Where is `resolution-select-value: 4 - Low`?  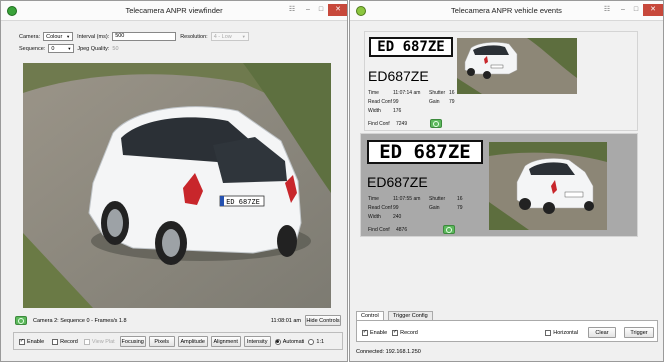
resolution-select-value: 4 - Low is located at coordinates (222, 36).